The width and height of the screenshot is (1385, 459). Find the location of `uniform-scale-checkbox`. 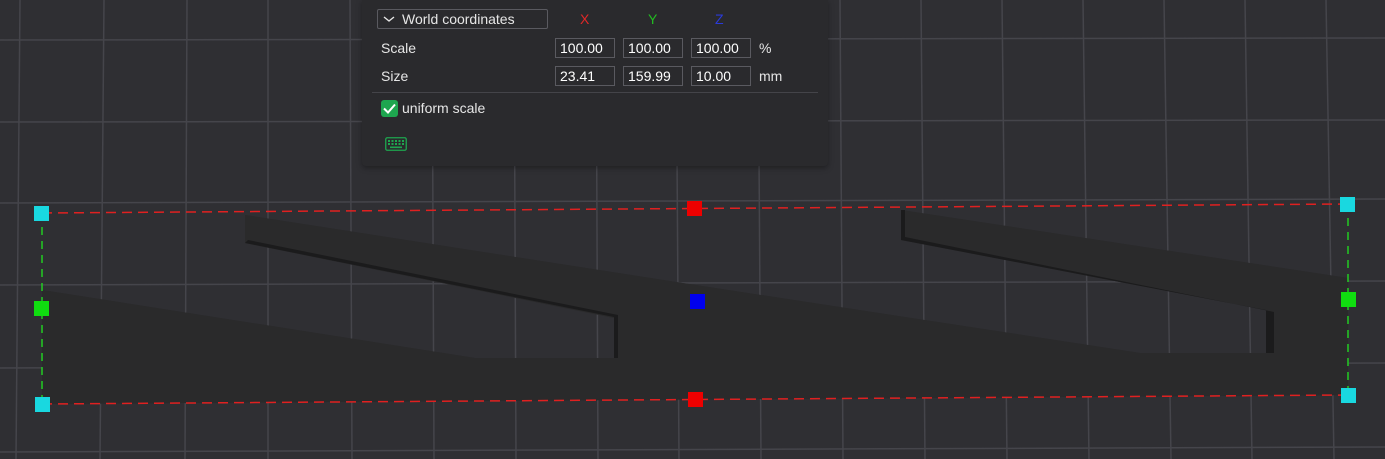

uniform-scale-checkbox is located at coordinates (389, 108).